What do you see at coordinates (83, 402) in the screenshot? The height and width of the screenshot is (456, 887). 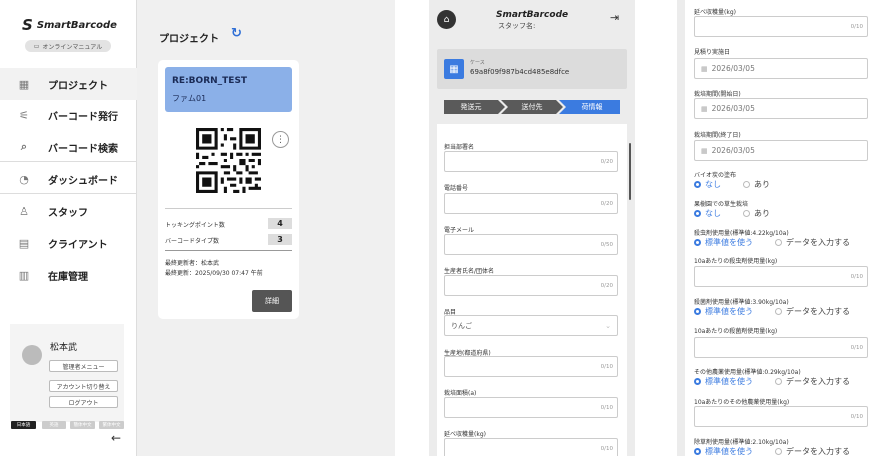 I see `logout-button: ログアウト` at bounding box center [83, 402].